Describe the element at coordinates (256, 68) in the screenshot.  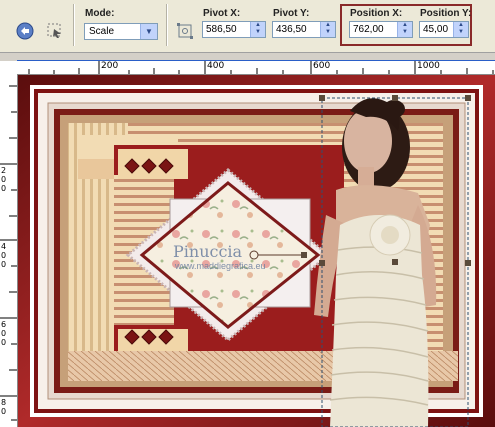
I see `horizontal-ruler: 200 400 600 800 1000` at that location.